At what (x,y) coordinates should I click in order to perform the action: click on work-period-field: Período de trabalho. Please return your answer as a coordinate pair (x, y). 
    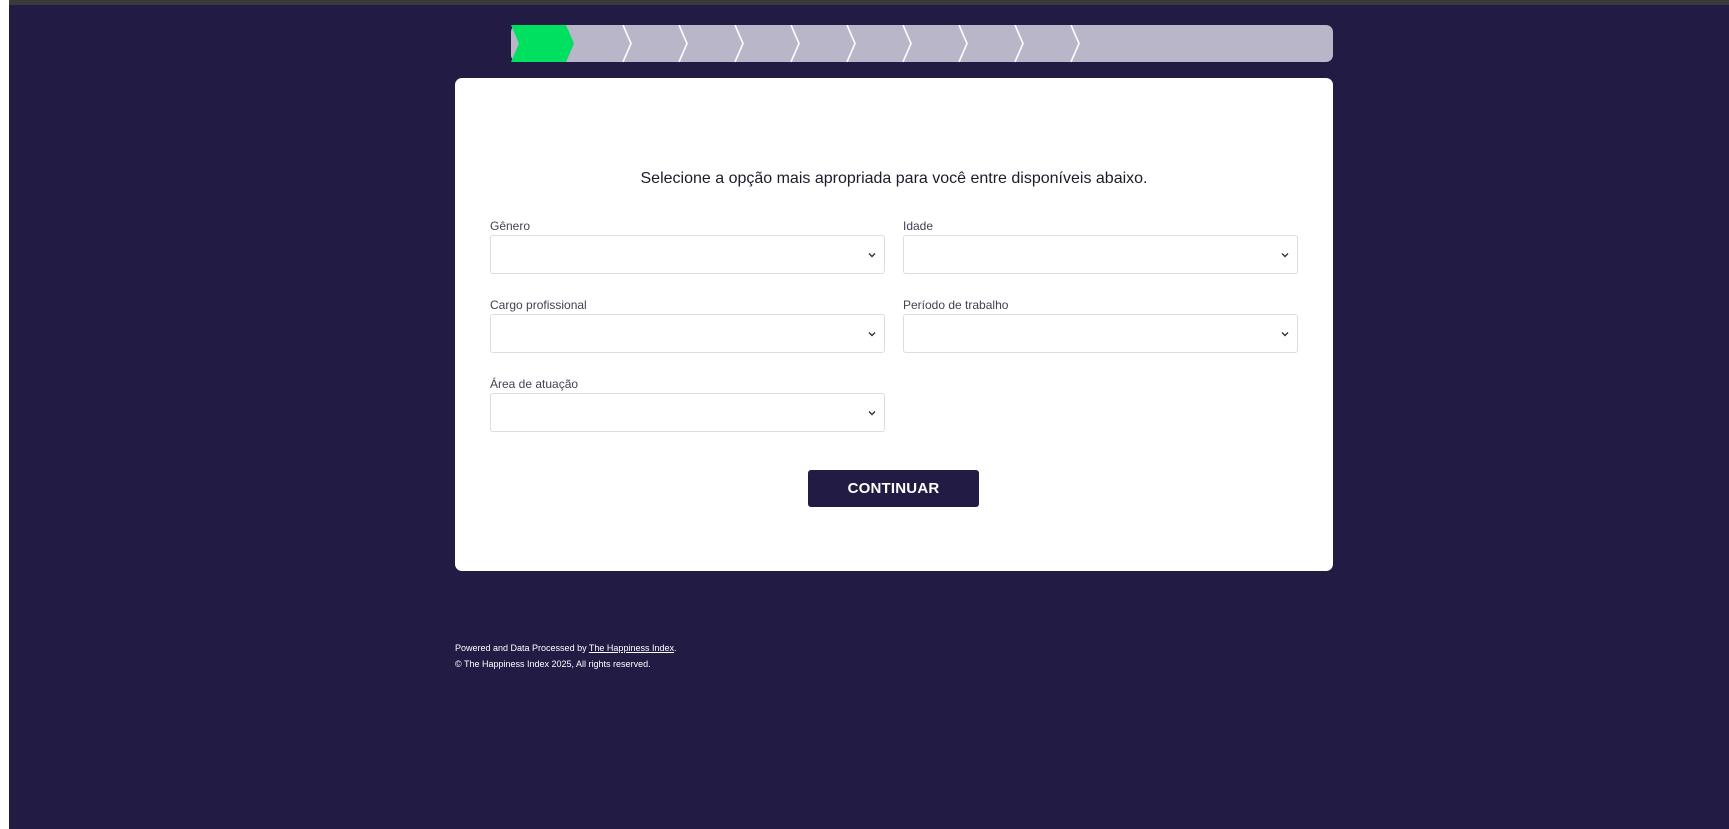
    Looking at the image, I should click on (1100, 324).